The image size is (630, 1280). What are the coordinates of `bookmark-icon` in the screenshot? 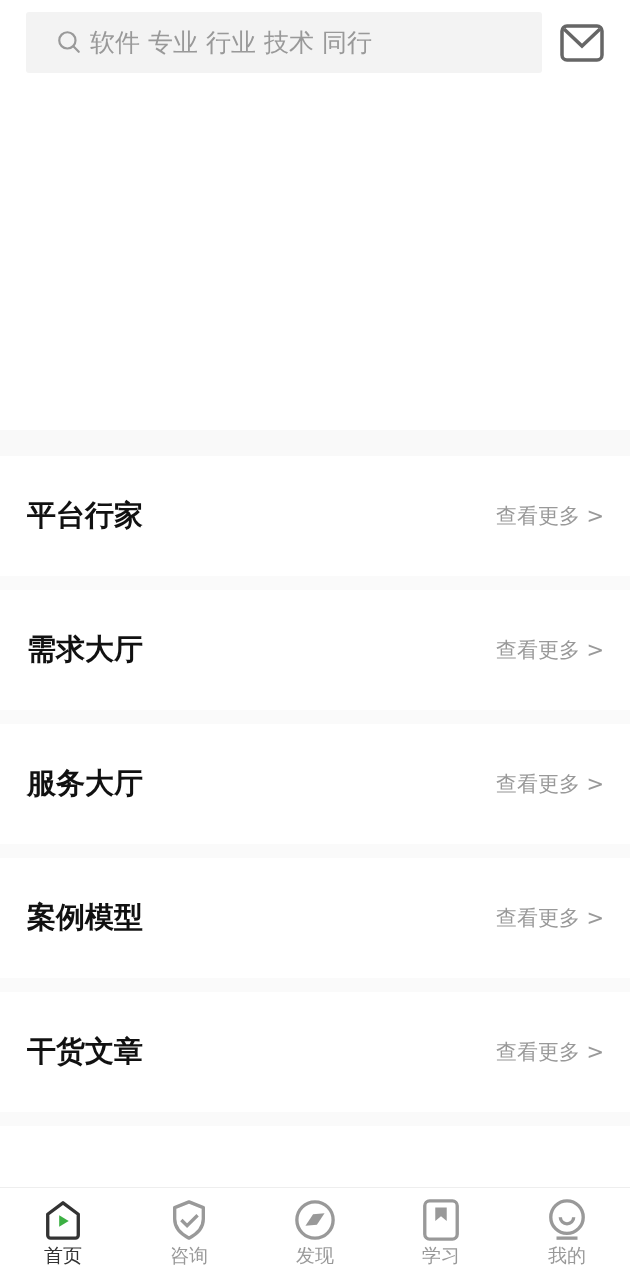 It's located at (441, 1220).